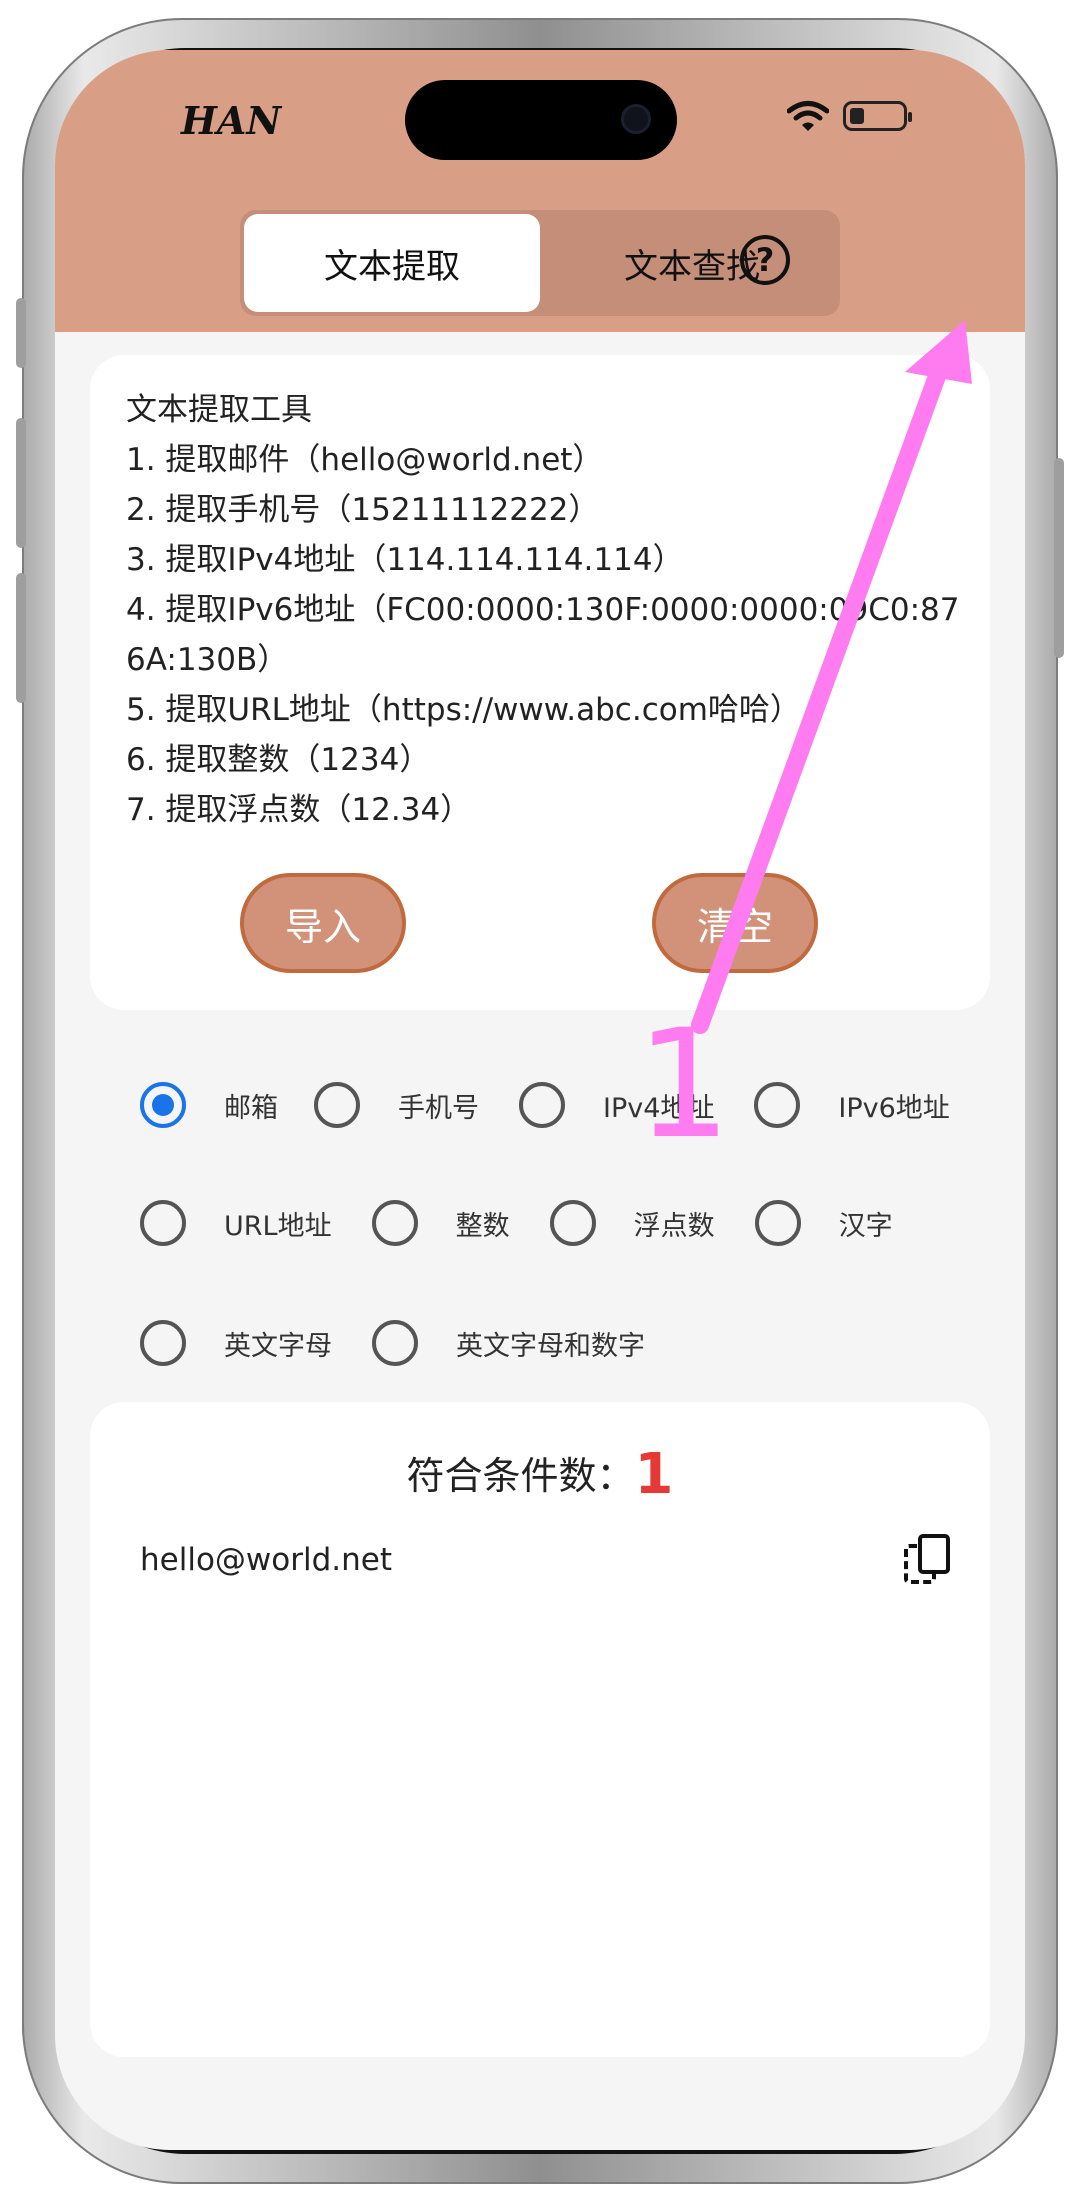 This screenshot has width=1080, height=2202. Describe the element at coordinates (278, 760) in the screenshot. I see `info-line: 6. 提取整数（1234）` at that location.